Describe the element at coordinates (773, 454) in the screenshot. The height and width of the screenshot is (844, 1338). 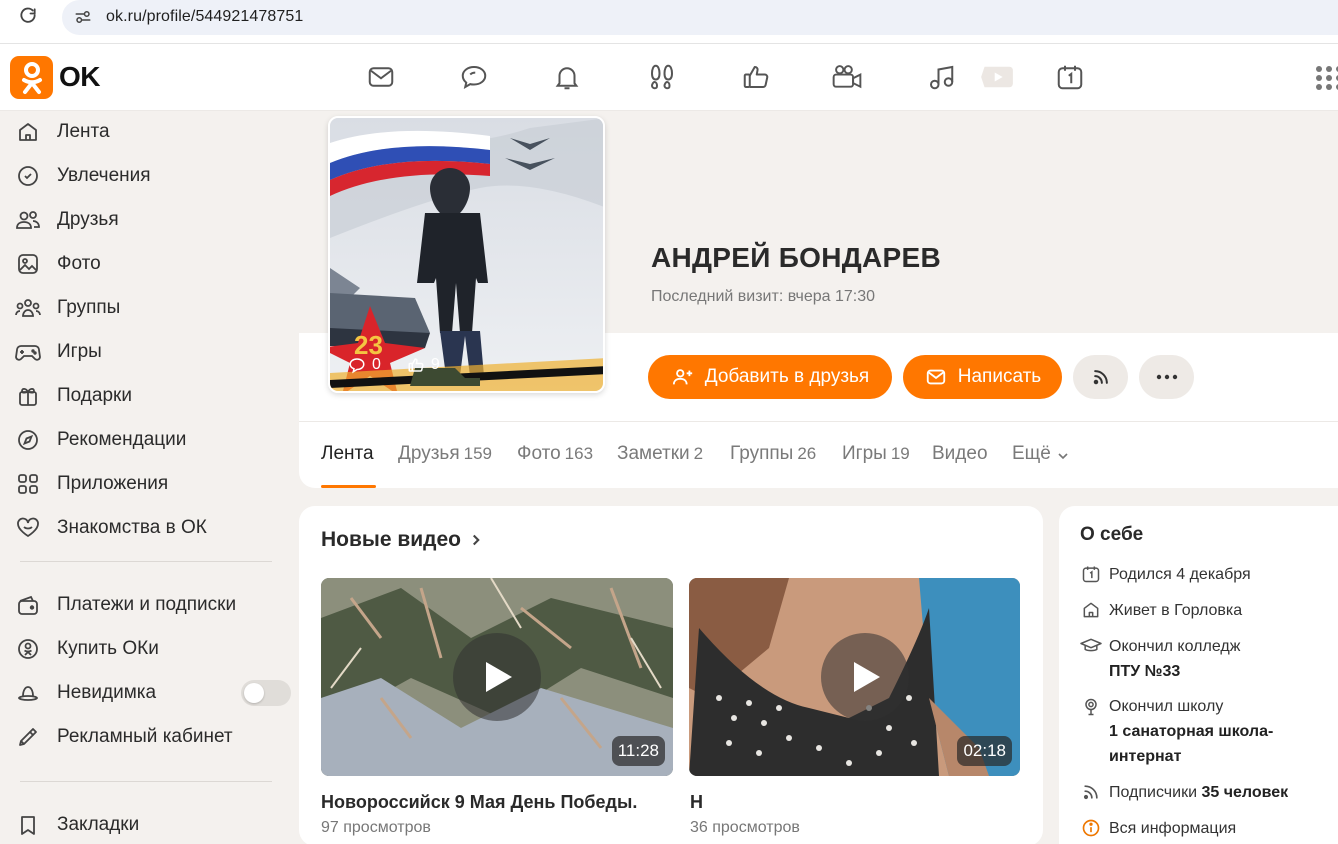
I see `tab-groups: Группы 26` at that location.